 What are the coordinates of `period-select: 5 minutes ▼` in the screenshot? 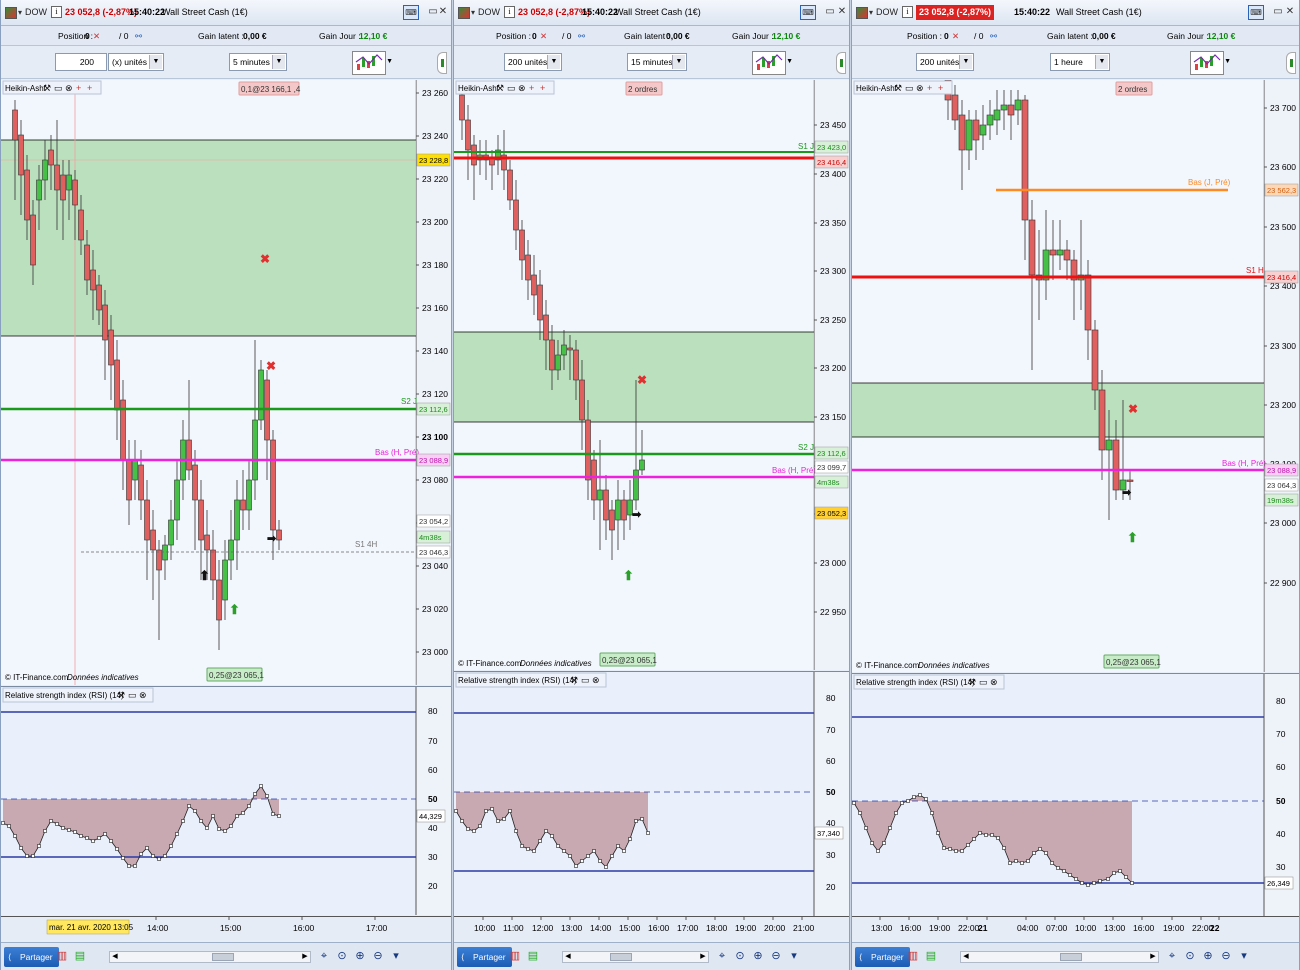 It's located at (258, 62).